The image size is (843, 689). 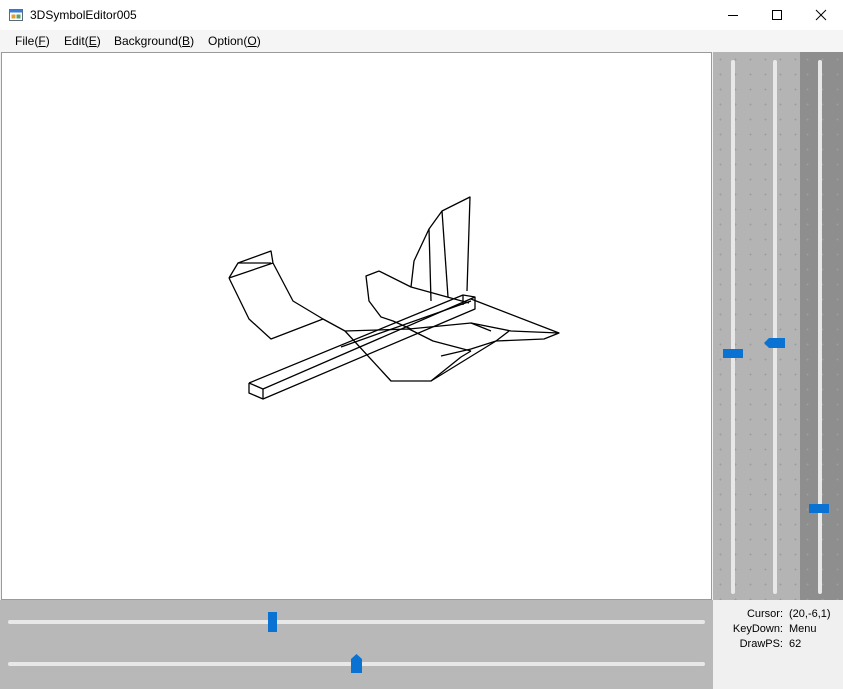 What do you see at coordinates (82, 41) in the screenshot?
I see `menu-edit: Edit(E)` at bounding box center [82, 41].